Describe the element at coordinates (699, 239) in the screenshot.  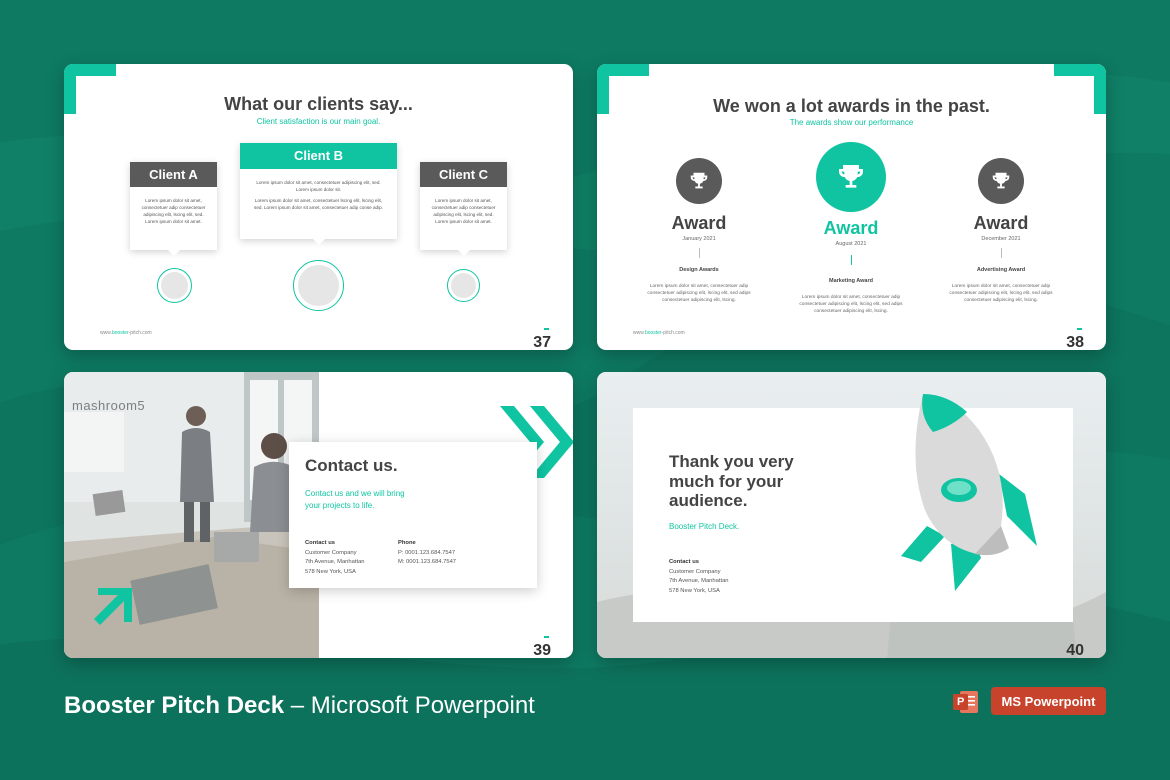
I see `award-date: January 2021` at that location.